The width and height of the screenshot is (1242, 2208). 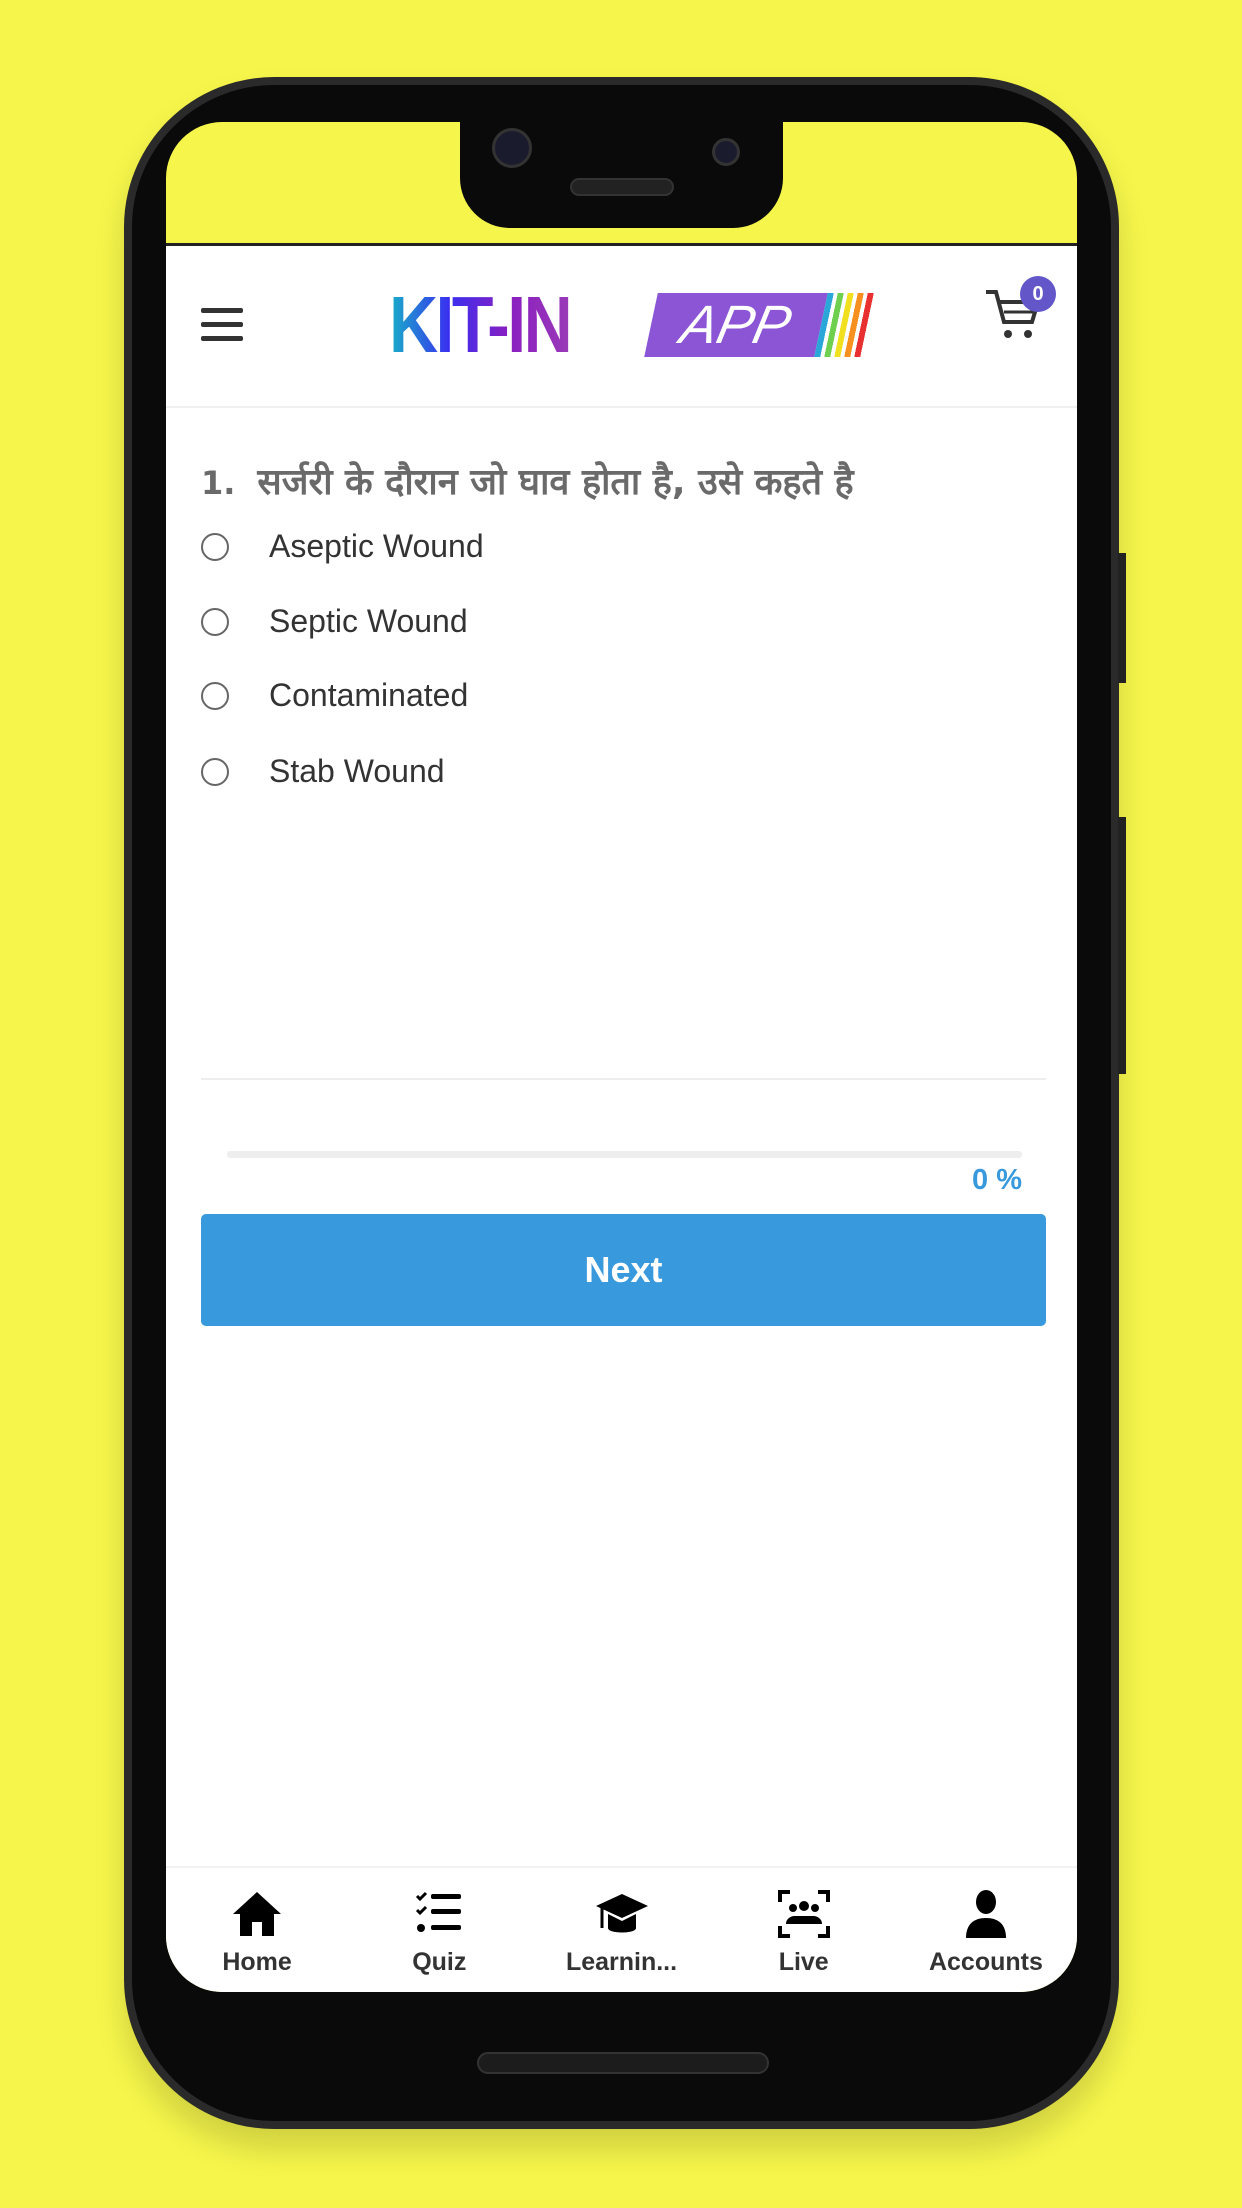 I want to click on nav-accounts: Accounts, so click(x=986, y=1930).